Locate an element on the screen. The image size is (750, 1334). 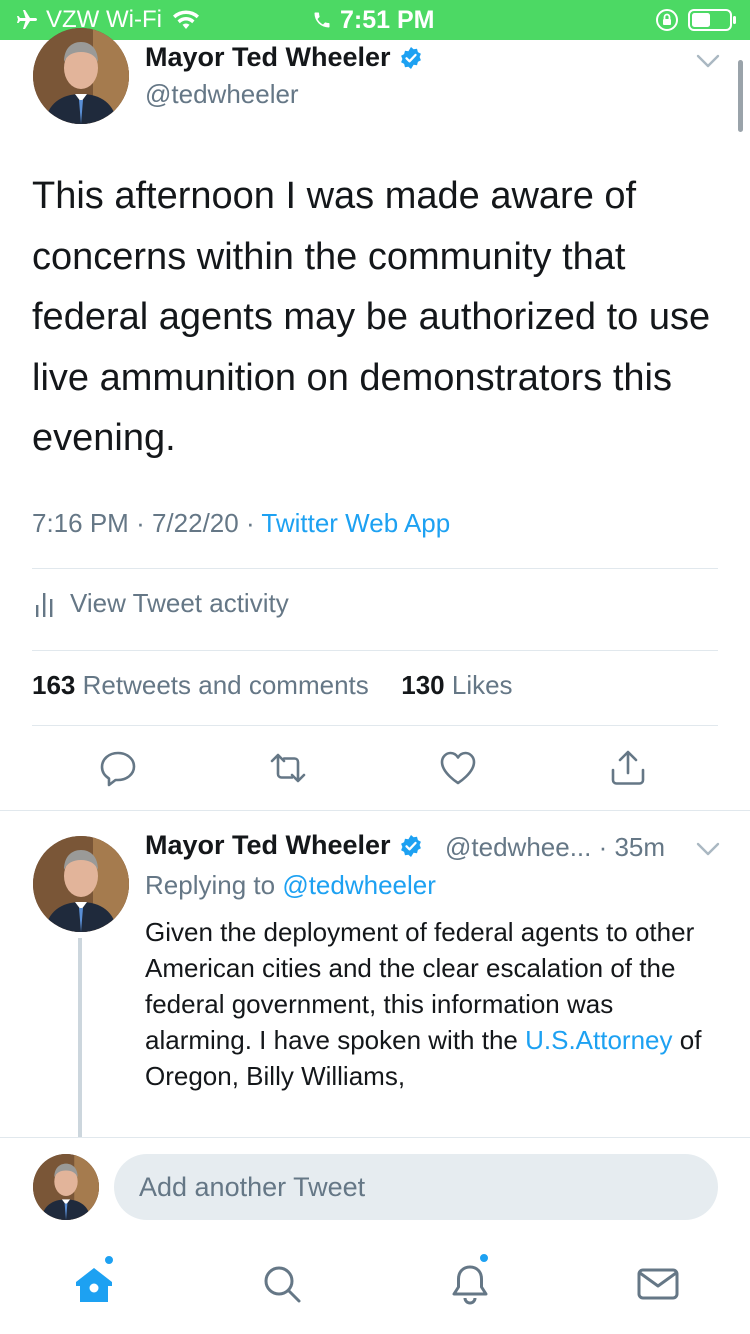
my-avatar is located at coordinates (66, 1187).